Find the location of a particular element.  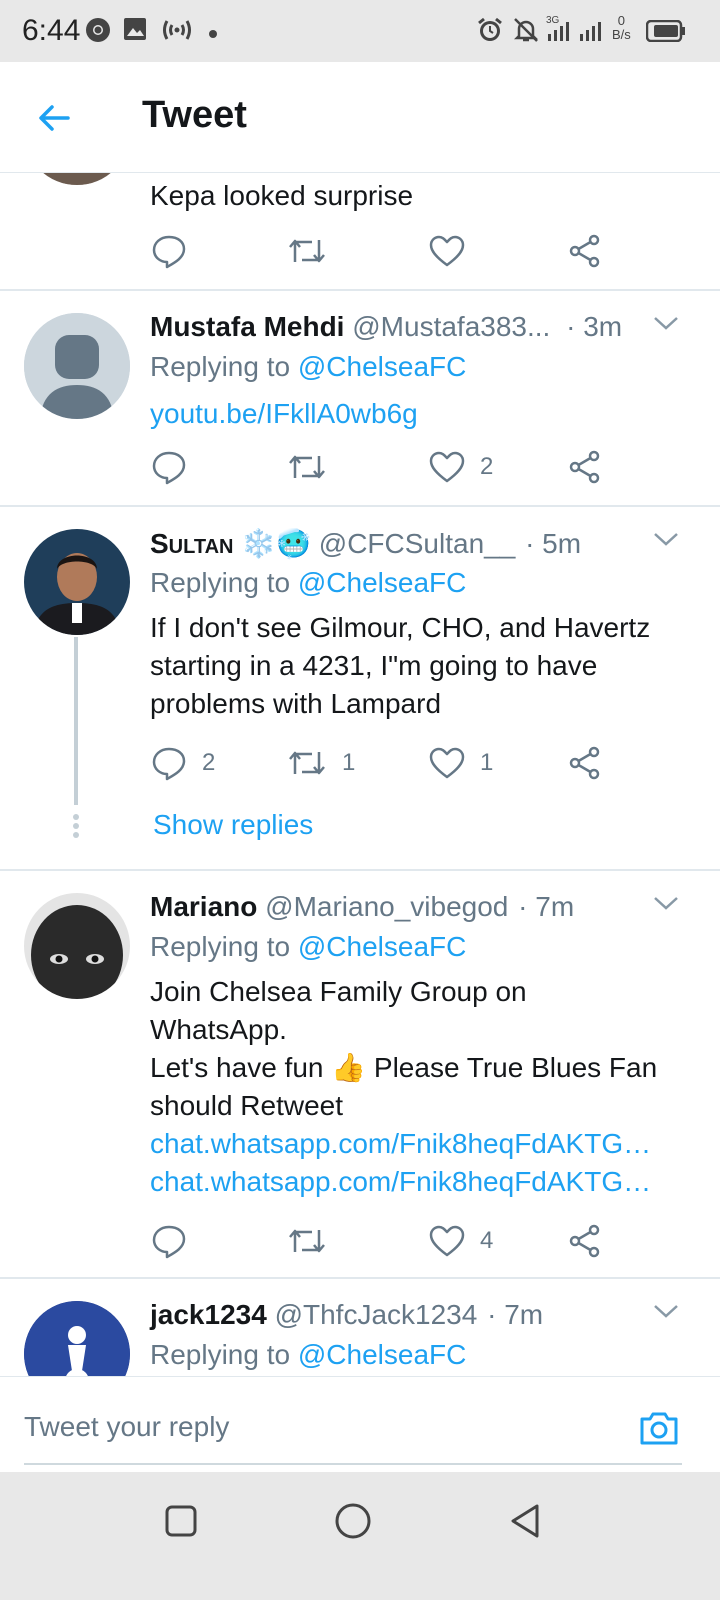

wireless-icon is located at coordinates (177, 32).